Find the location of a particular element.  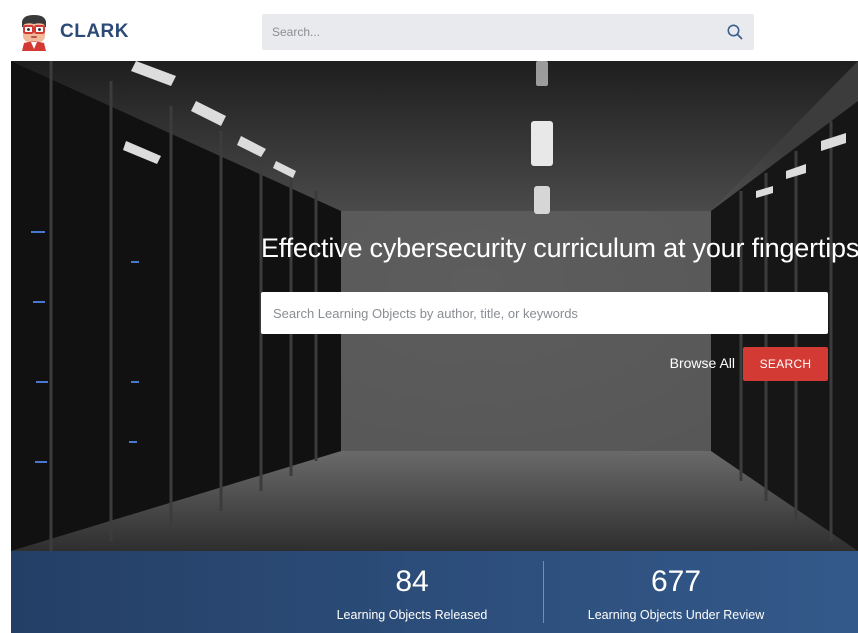

stat-label: Learning Objects Released is located at coordinates (412, 615).